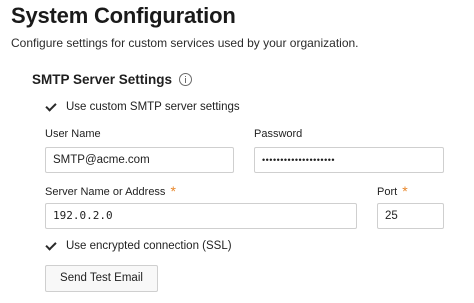  What do you see at coordinates (101, 278) in the screenshot?
I see `send-test-email-button: Send Test Email` at bounding box center [101, 278].